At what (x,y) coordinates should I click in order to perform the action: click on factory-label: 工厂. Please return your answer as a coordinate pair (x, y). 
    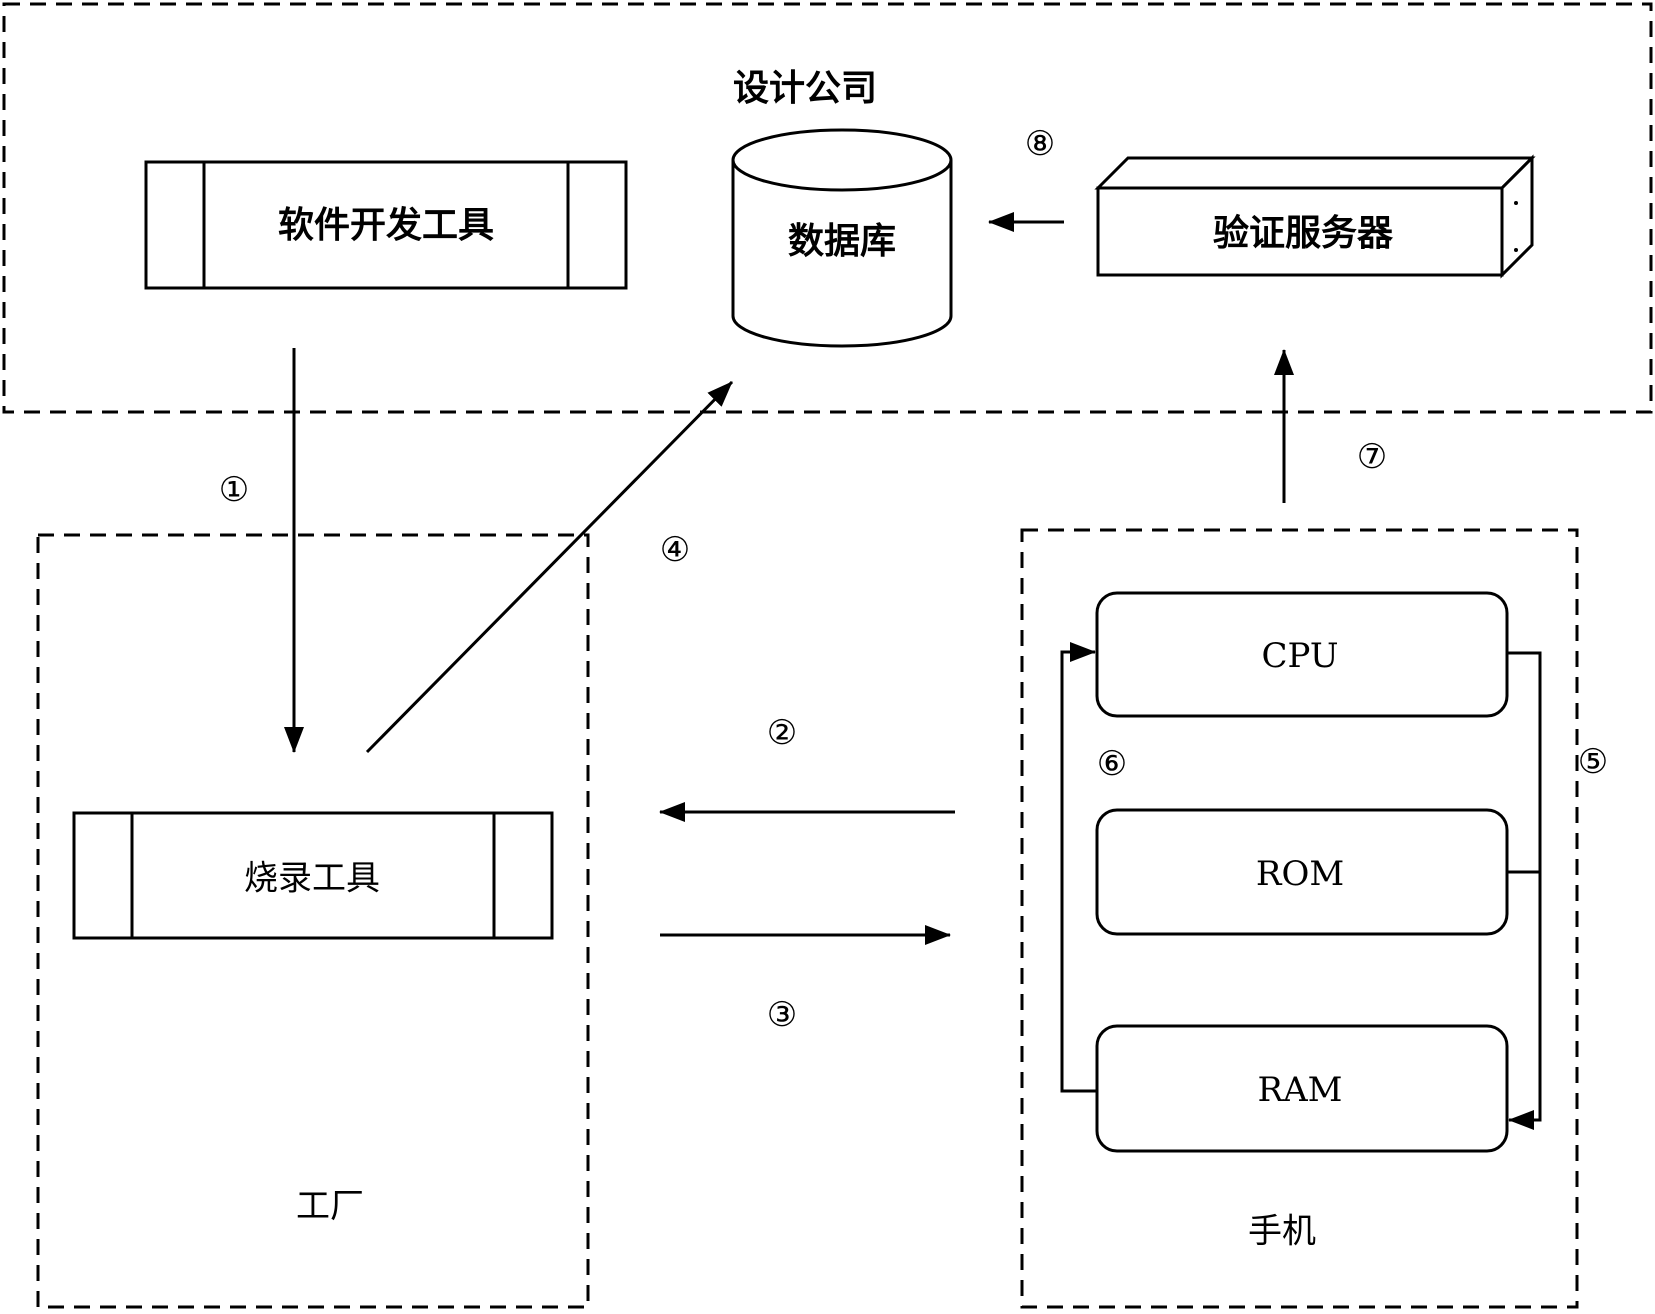
    Looking at the image, I should click on (330, 1206).